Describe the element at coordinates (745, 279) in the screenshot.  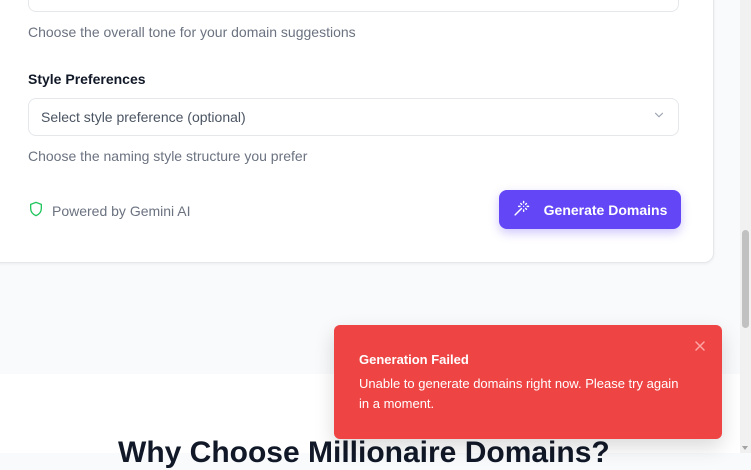
I see `scrollbar-thumb` at that location.